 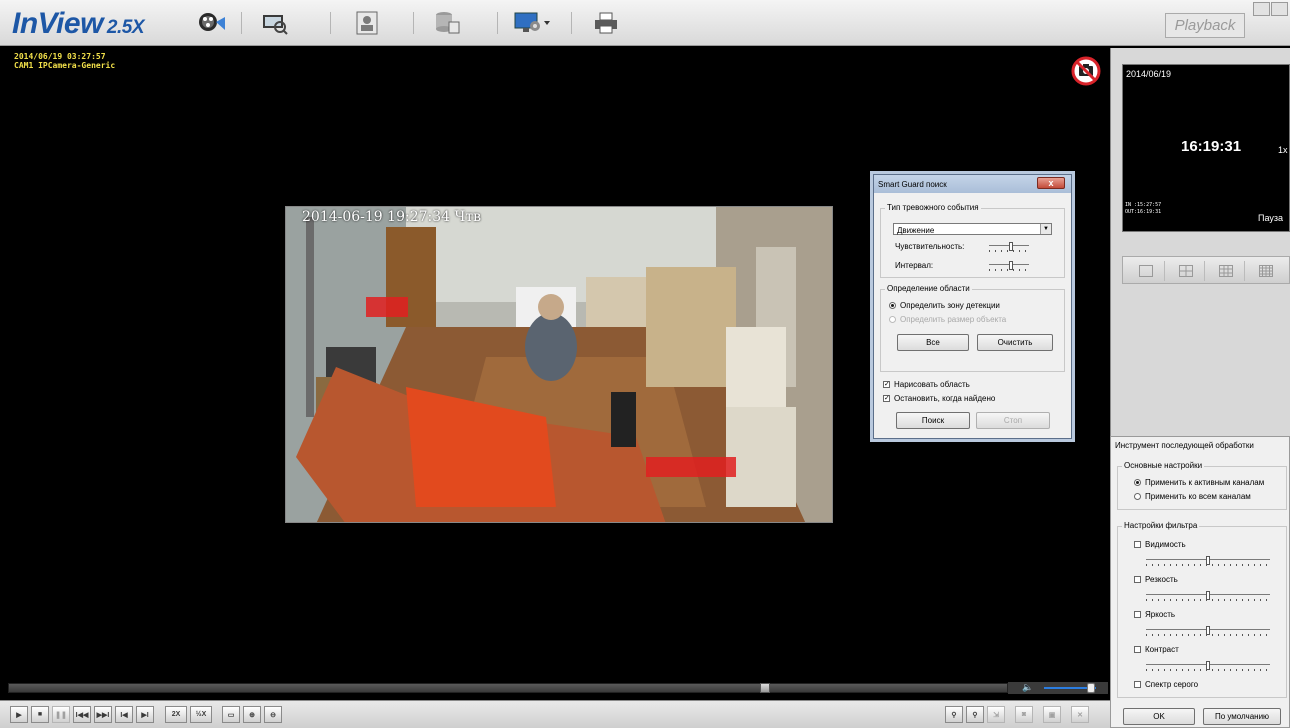 What do you see at coordinates (1137, 544) in the screenshot?
I see `visibility-checkbox` at bounding box center [1137, 544].